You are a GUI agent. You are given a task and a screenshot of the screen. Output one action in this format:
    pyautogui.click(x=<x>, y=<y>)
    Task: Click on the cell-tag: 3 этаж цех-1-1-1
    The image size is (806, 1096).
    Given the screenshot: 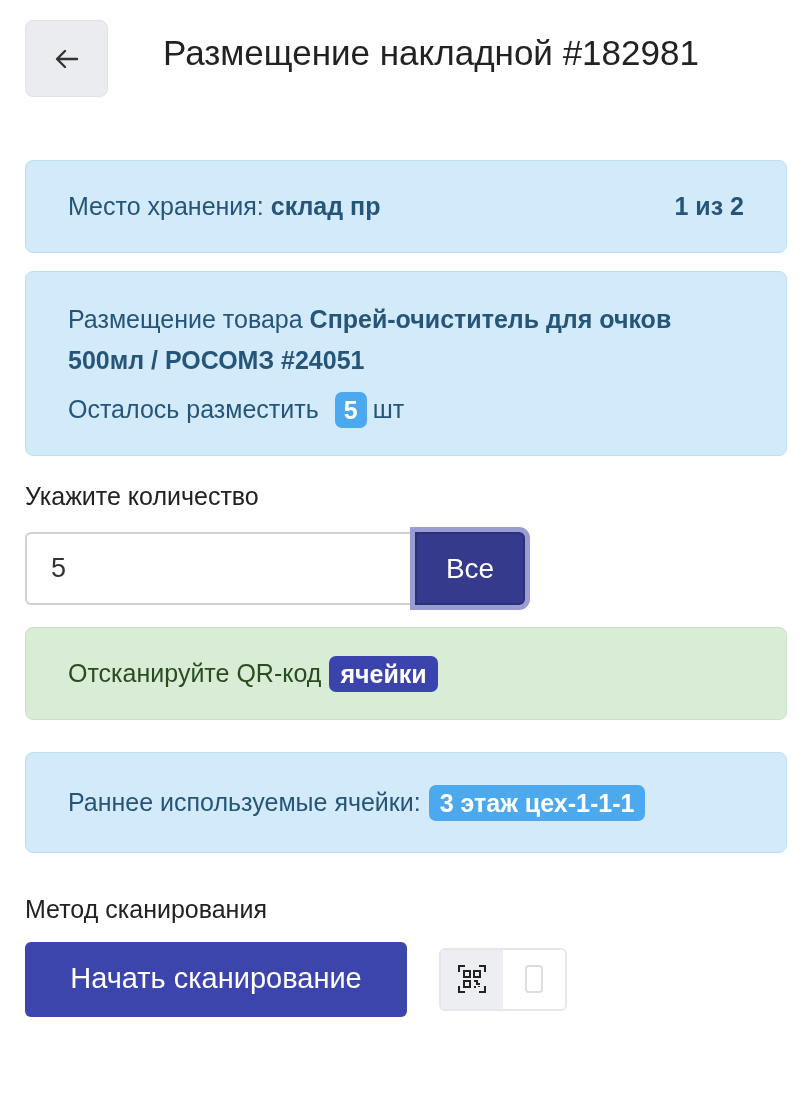 What is the action you would take?
    pyautogui.click(x=537, y=802)
    